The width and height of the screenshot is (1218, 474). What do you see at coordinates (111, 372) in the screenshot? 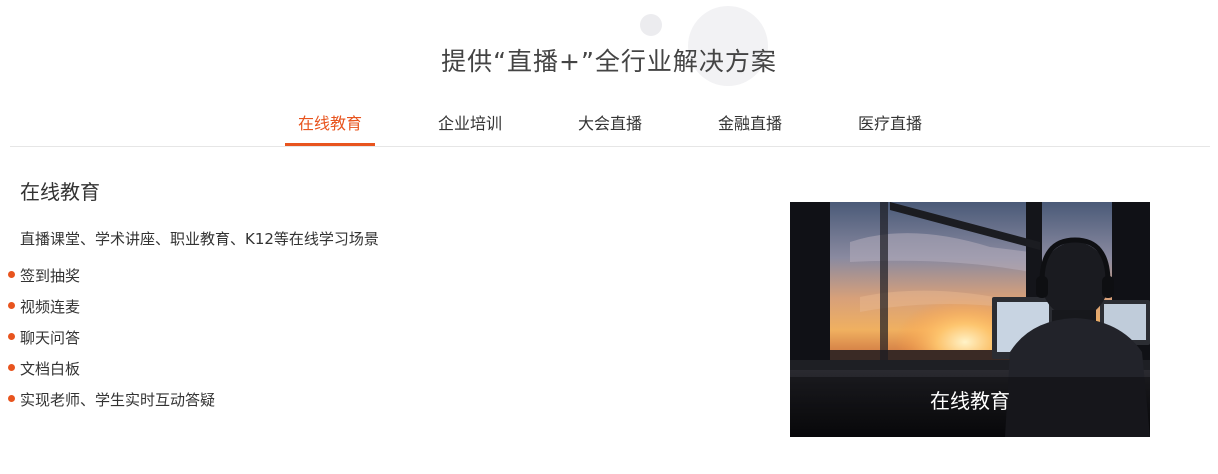
I see `feature-item: 文档白板` at bounding box center [111, 372].